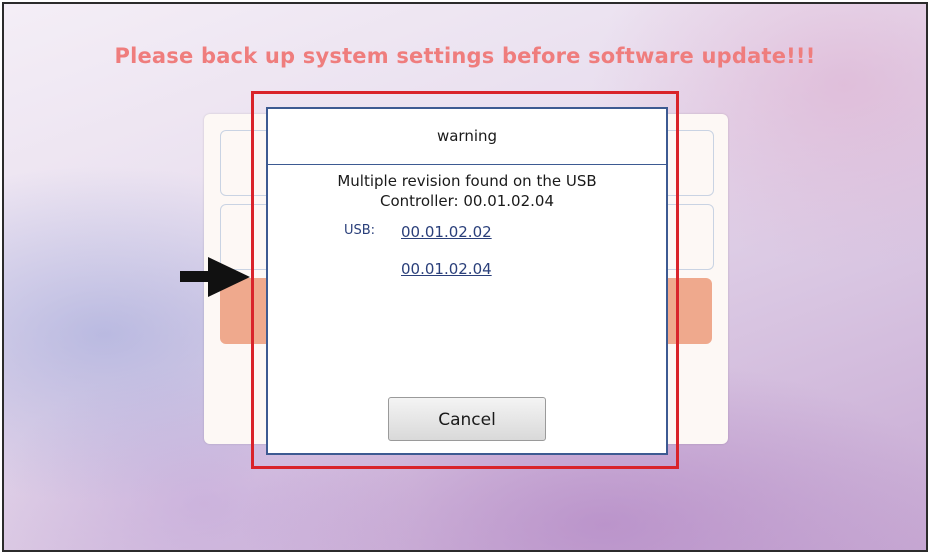 This screenshot has height=552, width=928. Describe the element at coordinates (446, 269) in the screenshot. I see `usb-revision-link: 00.01.02.04` at that location.